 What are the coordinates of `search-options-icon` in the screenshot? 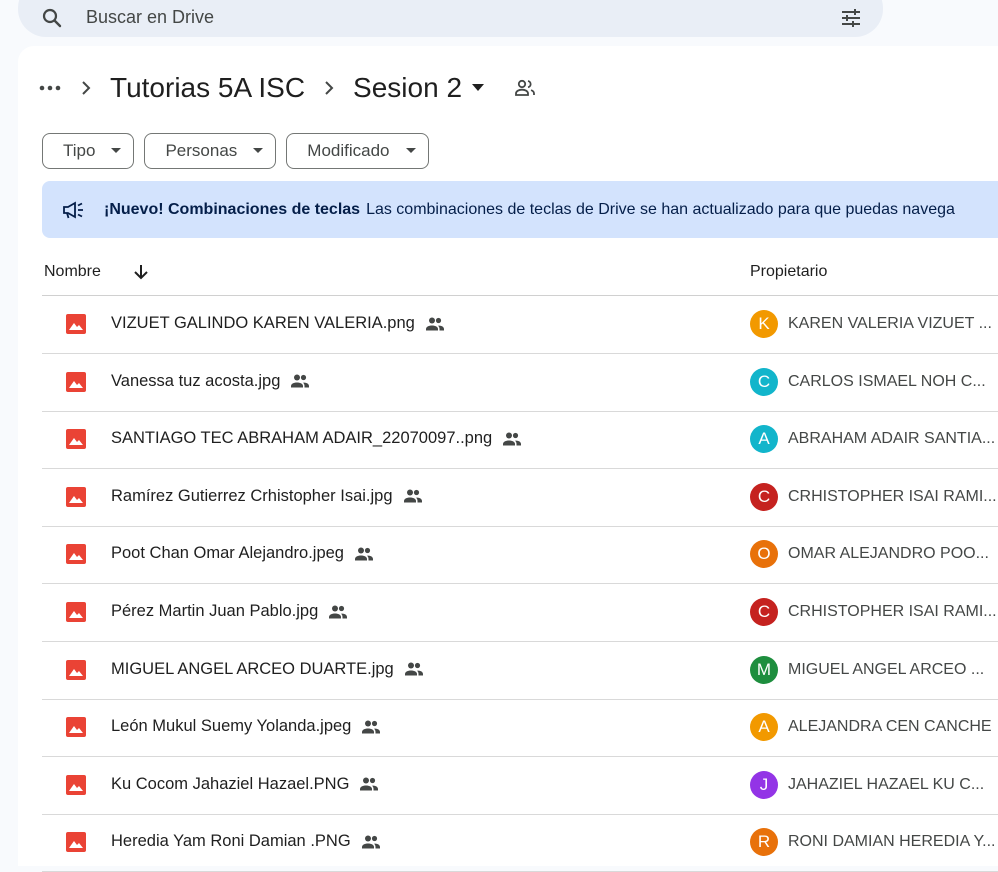 It's located at (851, 20).